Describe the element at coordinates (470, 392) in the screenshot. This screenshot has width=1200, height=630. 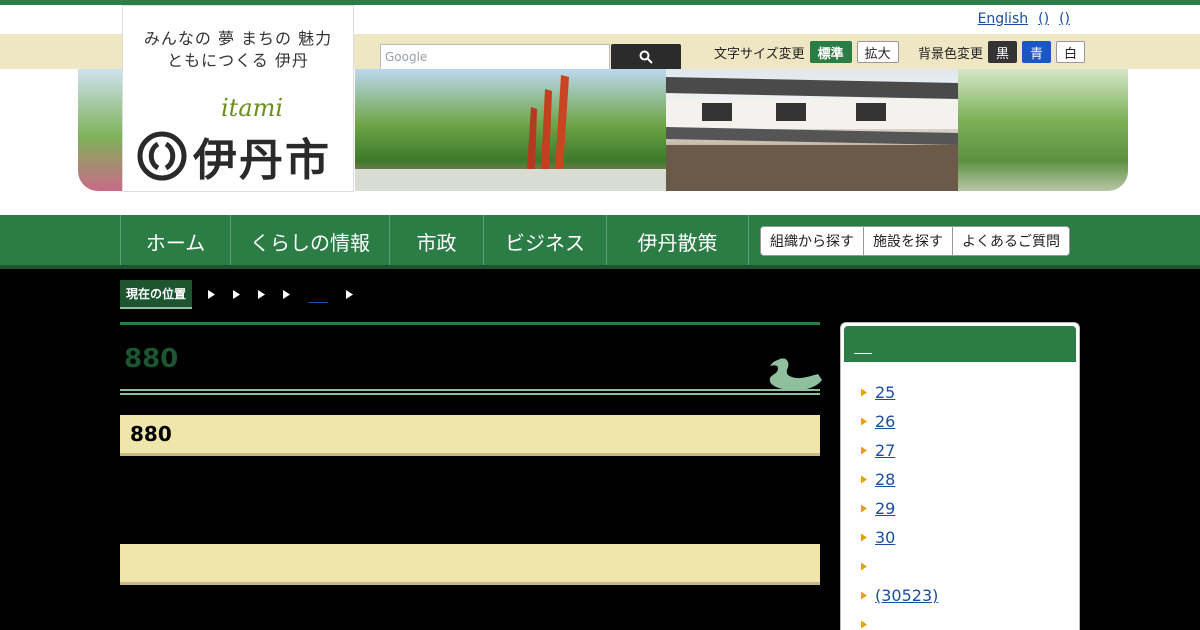
I see `title-bottom-rule` at that location.